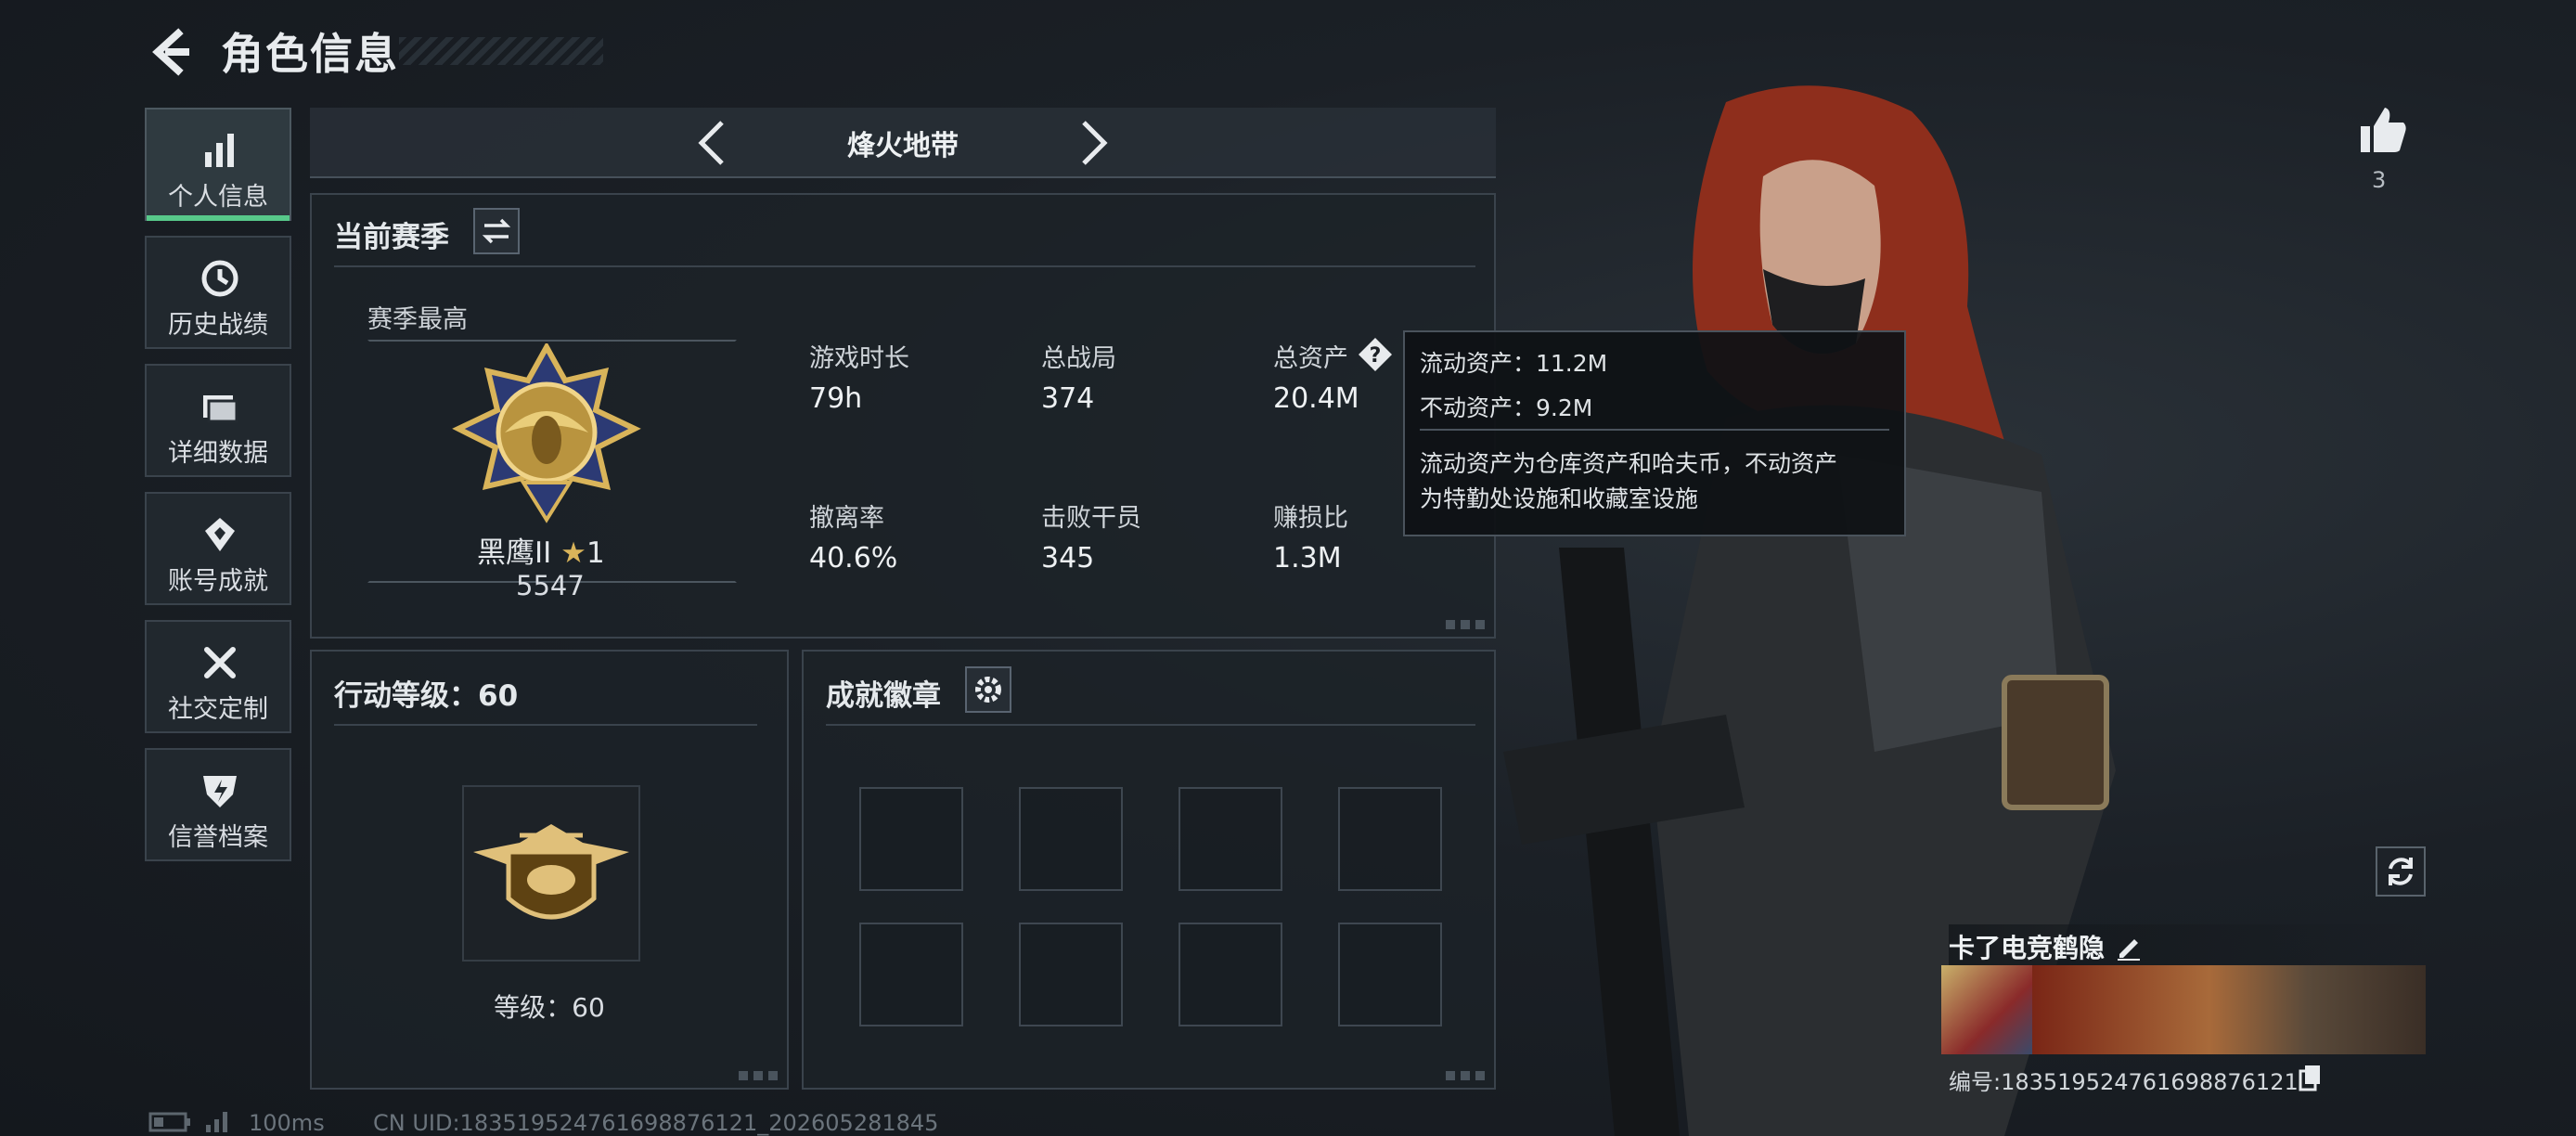 This screenshot has height=1136, width=2576. Describe the element at coordinates (219, 278) in the screenshot. I see `history-icon` at that location.